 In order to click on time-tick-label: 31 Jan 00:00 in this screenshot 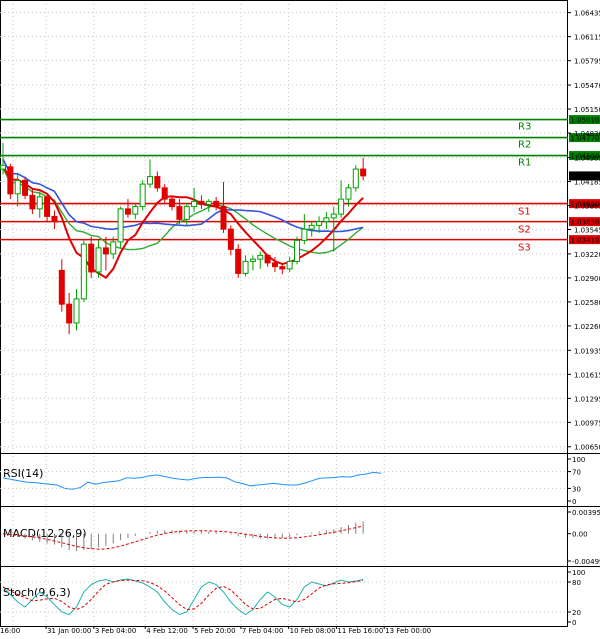, I will do `click(69, 631)`.